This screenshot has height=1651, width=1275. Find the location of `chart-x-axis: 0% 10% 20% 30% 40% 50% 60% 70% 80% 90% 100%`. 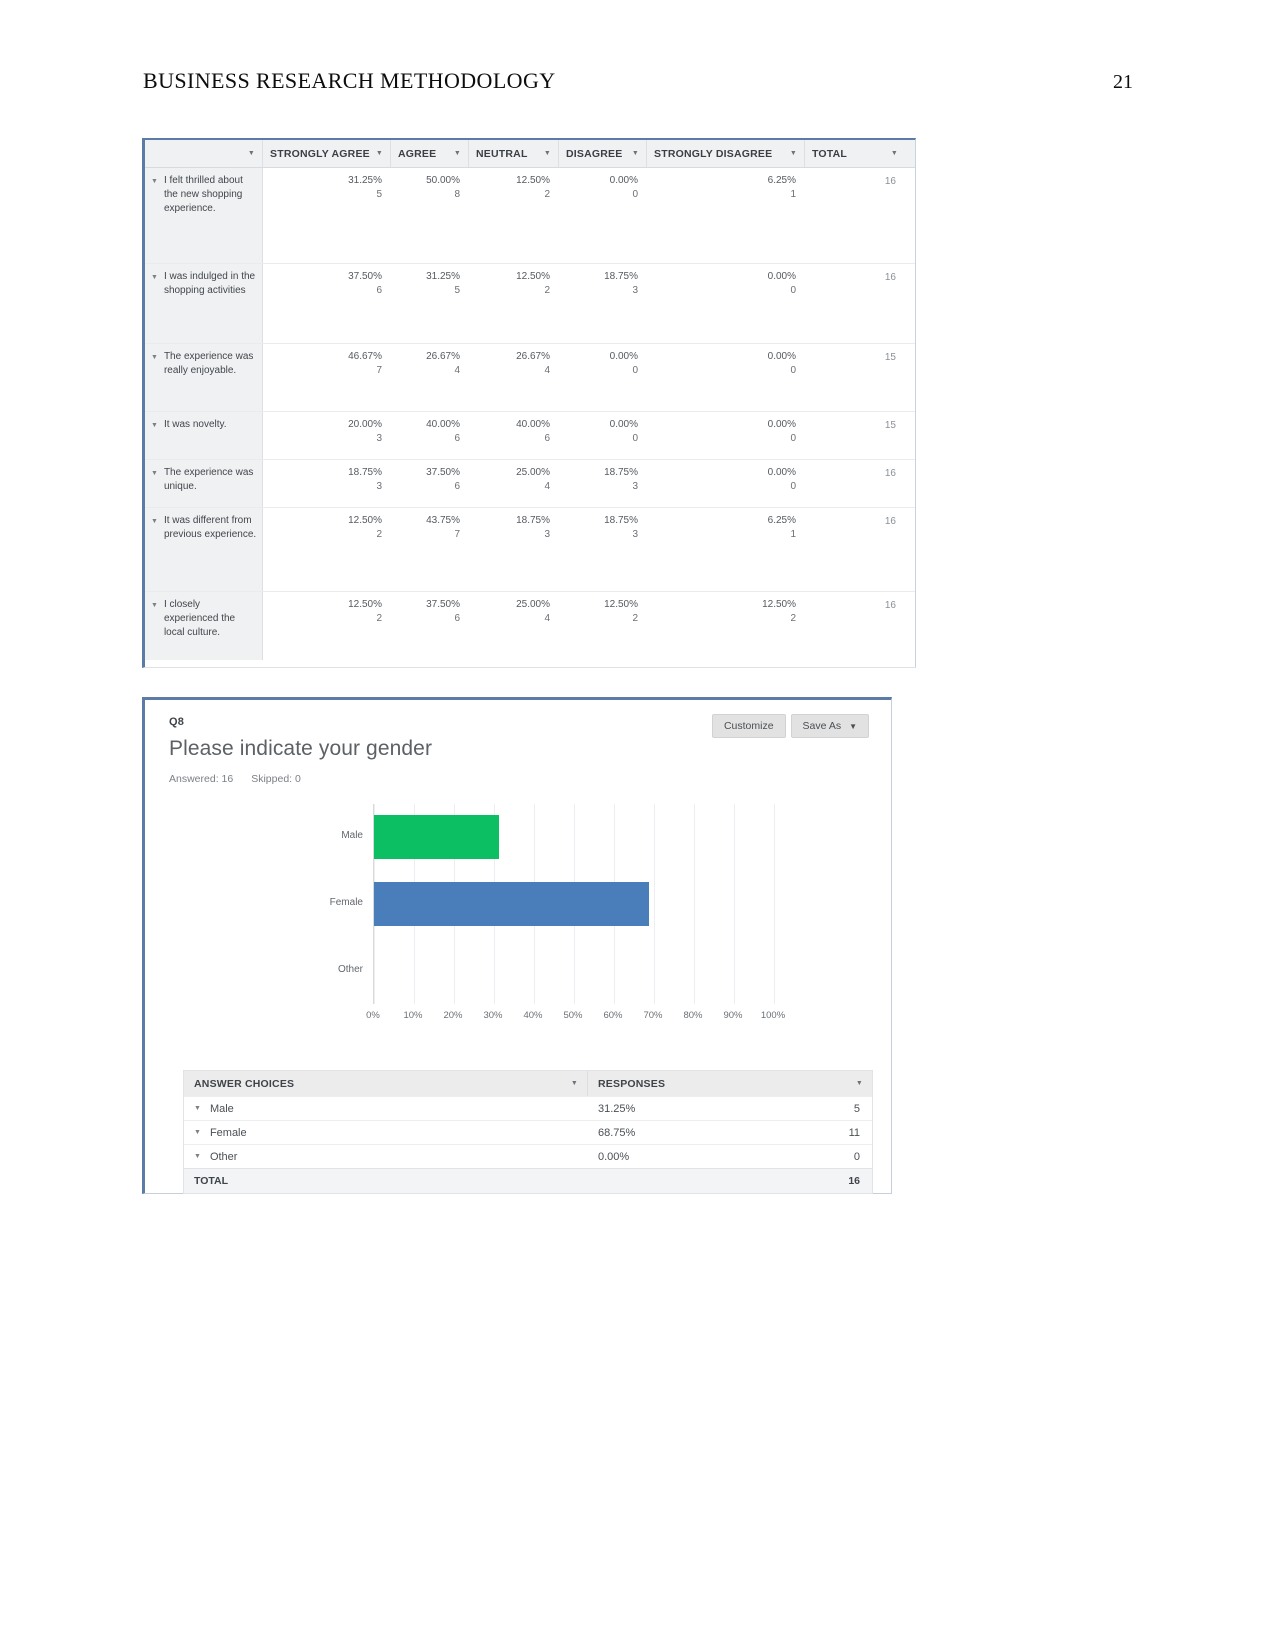

chart-x-axis: 0% 10% 20% 30% 40% 50% 60% 70% 80% 90% 100% is located at coordinates (575, 1016).